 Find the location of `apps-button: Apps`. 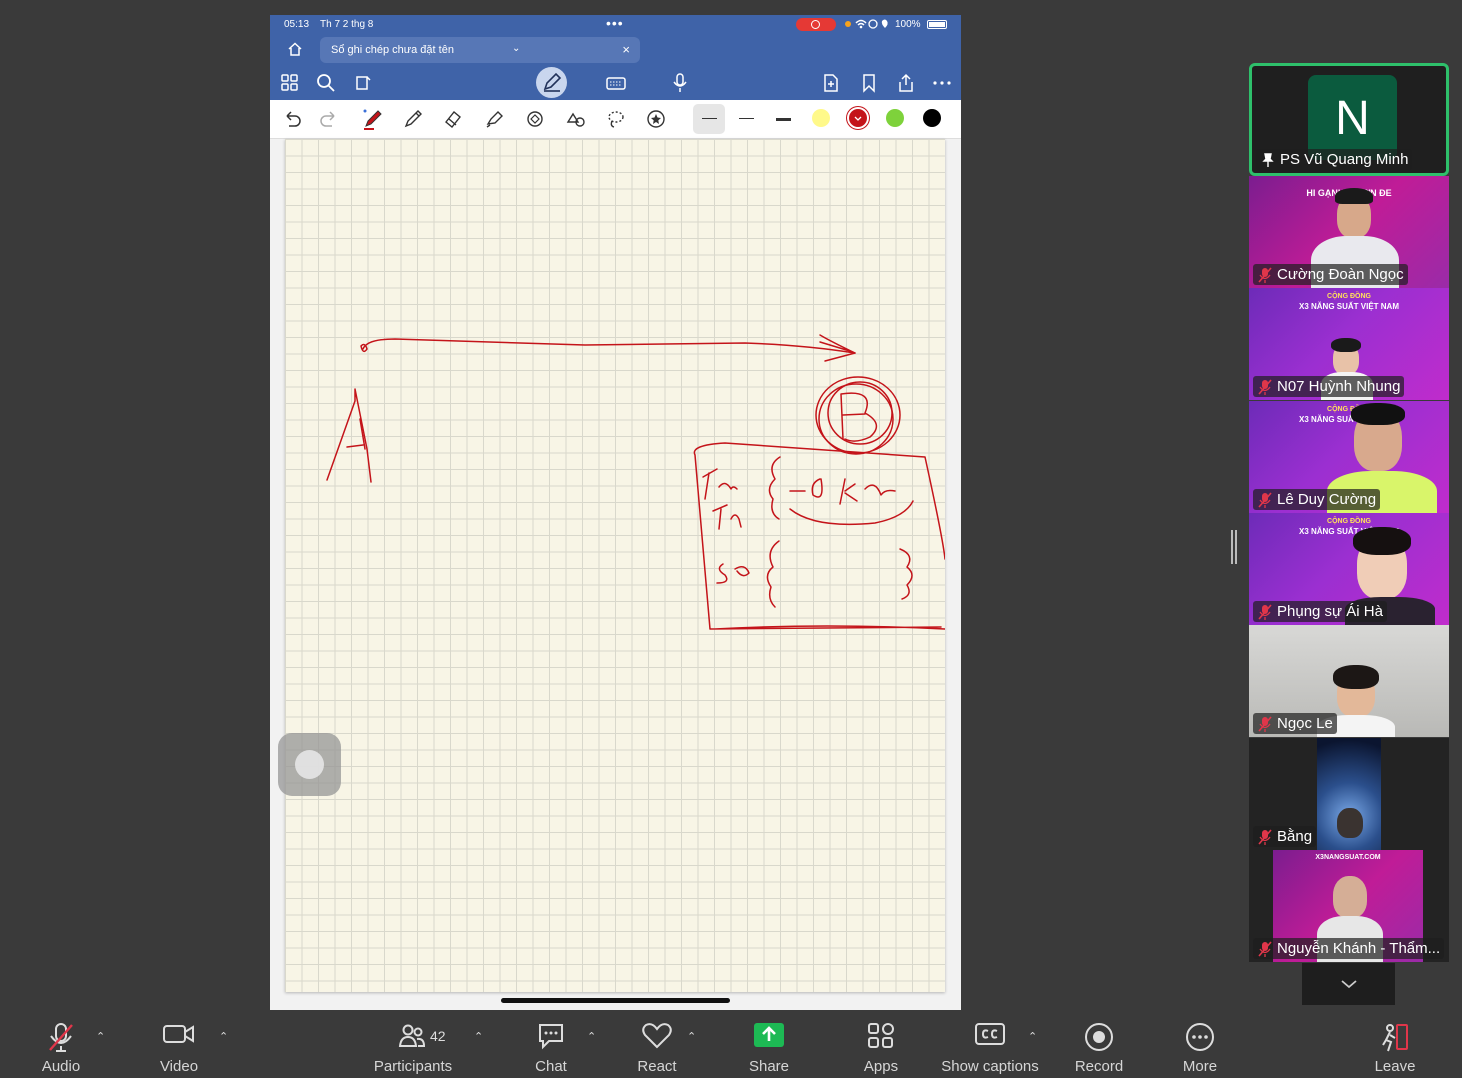

apps-button: Apps is located at coordinates (881, 1045).